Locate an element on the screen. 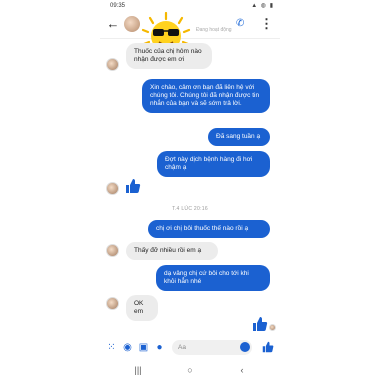 The image size is (380, 380). mic-icon: ● is located at coordinates (159, 347).